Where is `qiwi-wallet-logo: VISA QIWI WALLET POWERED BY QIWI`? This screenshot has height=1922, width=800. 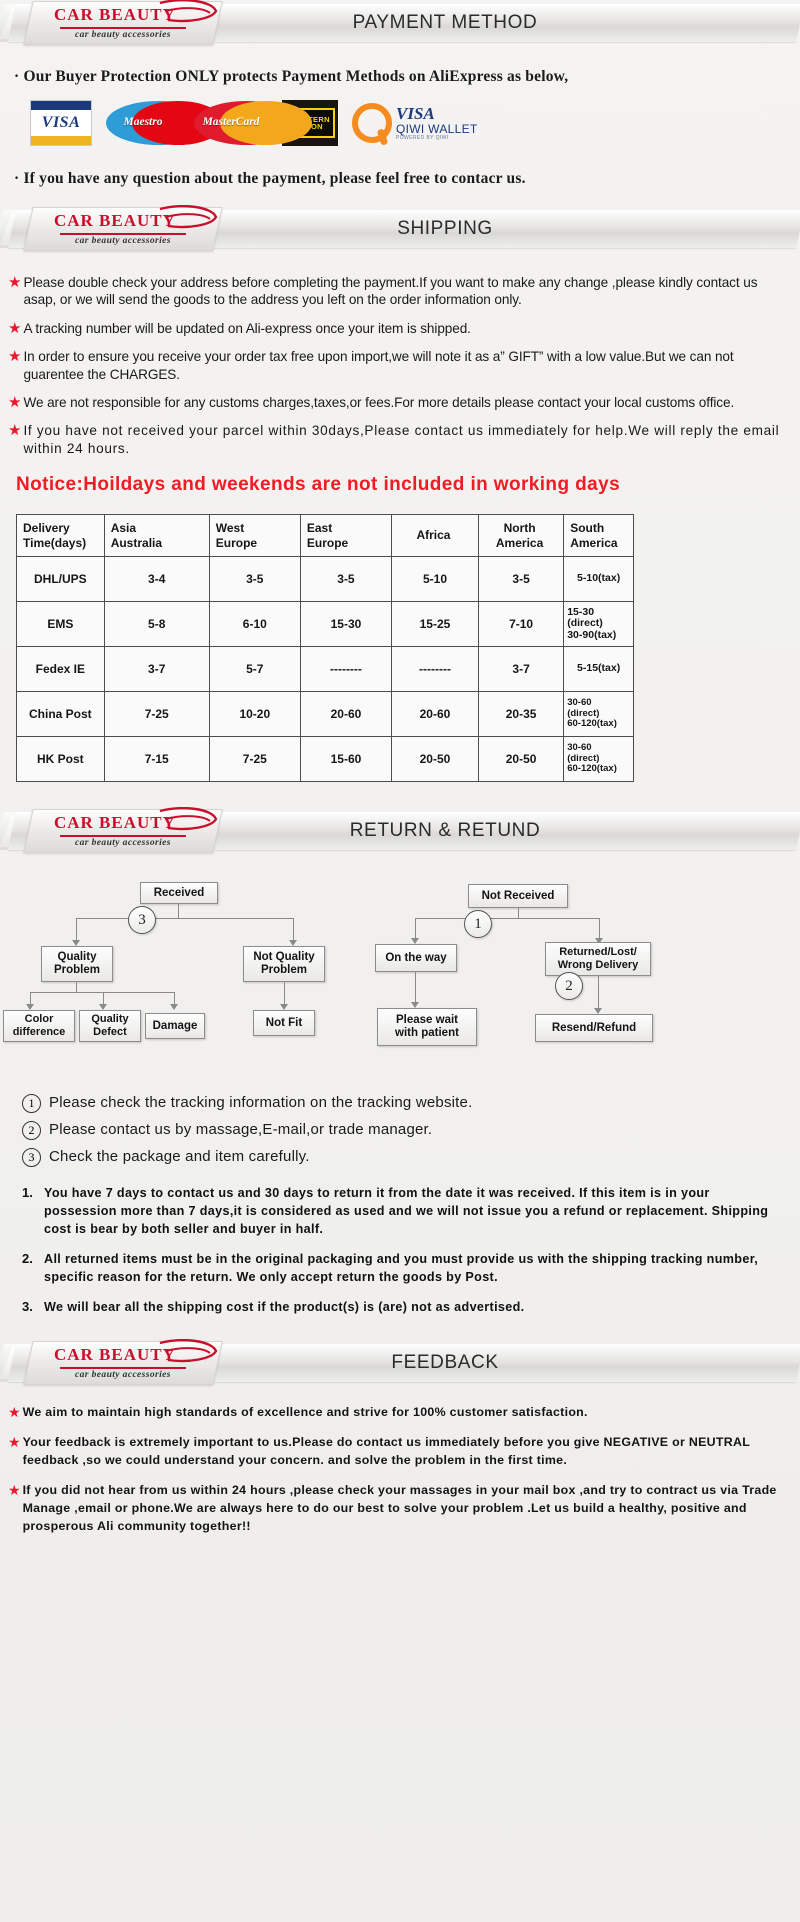
qiwi-wallet-logo: VISA QIWI WALLET POWERED BY QIWI is located at coordinates (415, 123).